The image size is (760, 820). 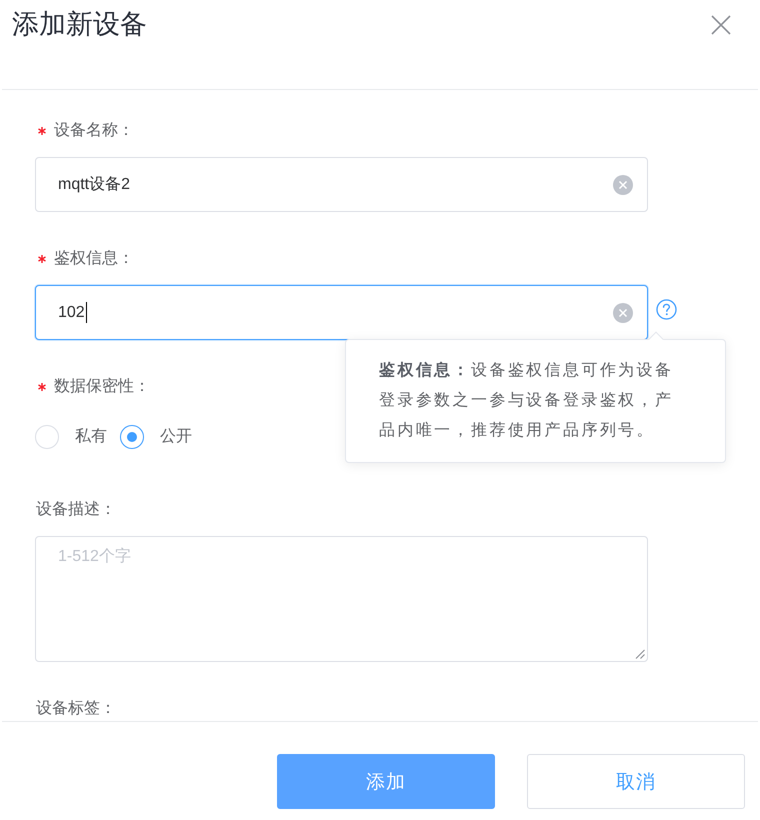 What do you see at coordinates (341, 184) in the screenshot?
I see `text-field: mqtt设备2` at bounding box center [341, 184].